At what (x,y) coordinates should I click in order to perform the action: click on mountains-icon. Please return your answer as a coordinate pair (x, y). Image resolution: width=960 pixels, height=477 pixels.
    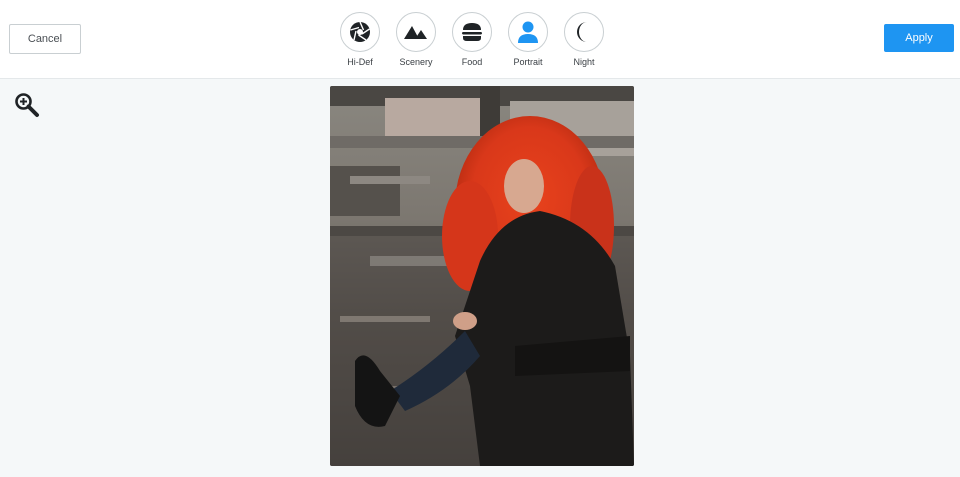
    Looking at the image, I should click on (415, 32).